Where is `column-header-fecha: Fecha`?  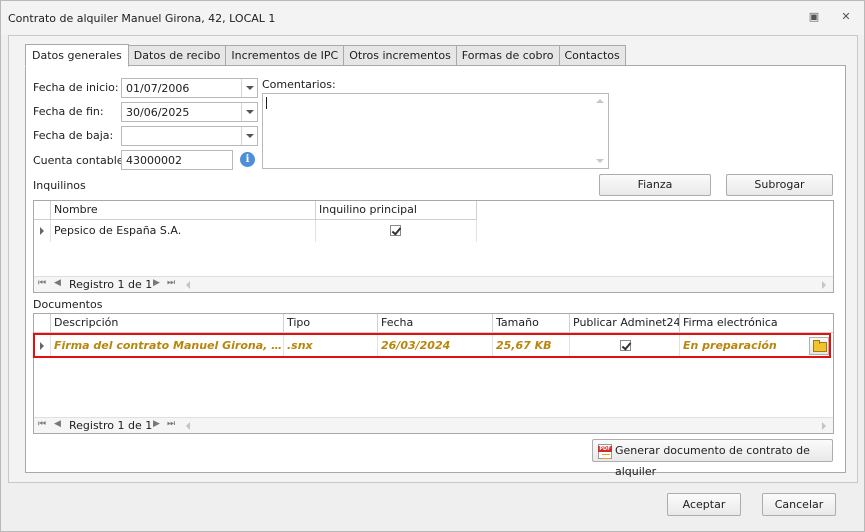 column-header-fecha: Fecha is located at coordinates (435, 323).